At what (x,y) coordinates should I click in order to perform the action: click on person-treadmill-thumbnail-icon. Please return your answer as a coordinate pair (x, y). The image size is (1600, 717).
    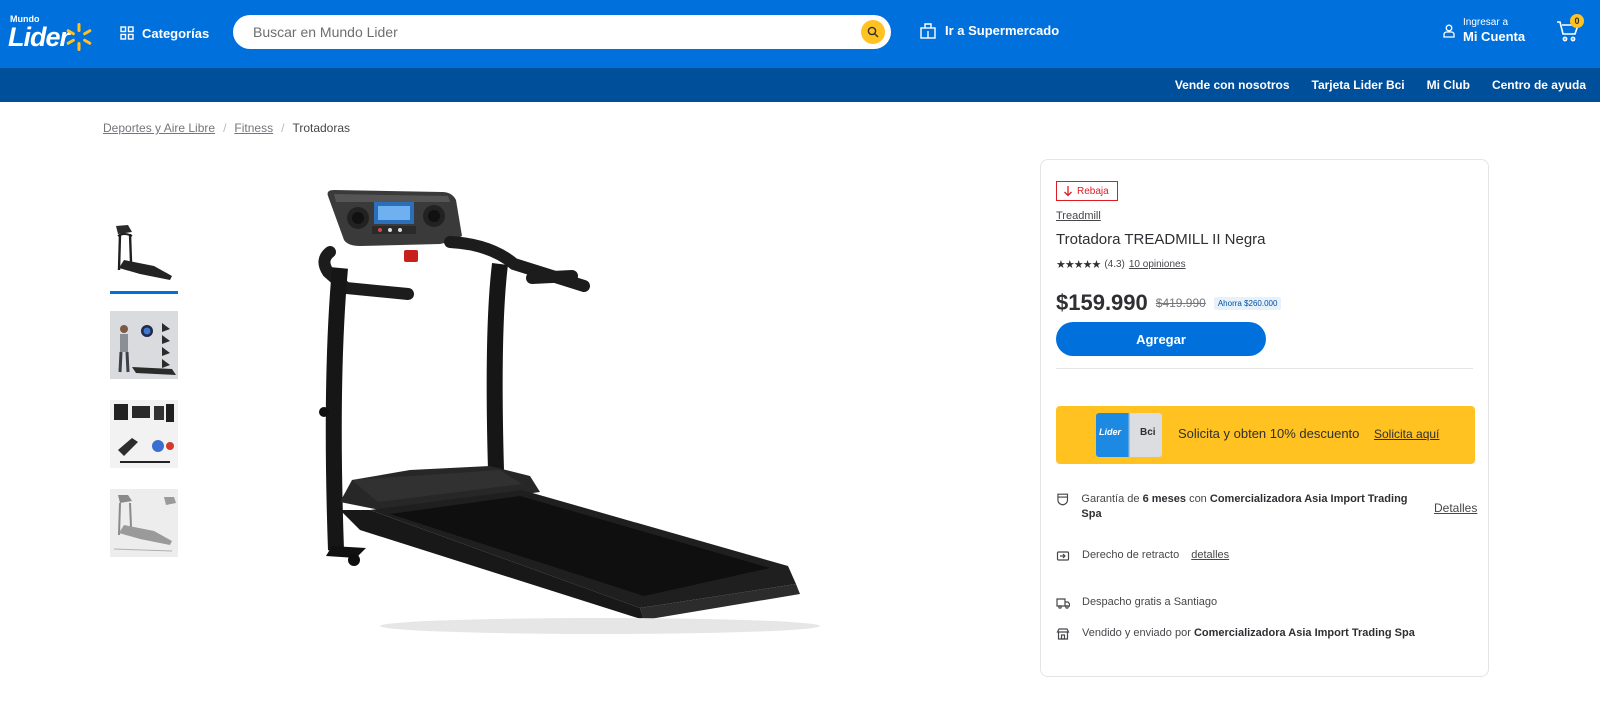
    Looking at the image, I should click on (144, 345).